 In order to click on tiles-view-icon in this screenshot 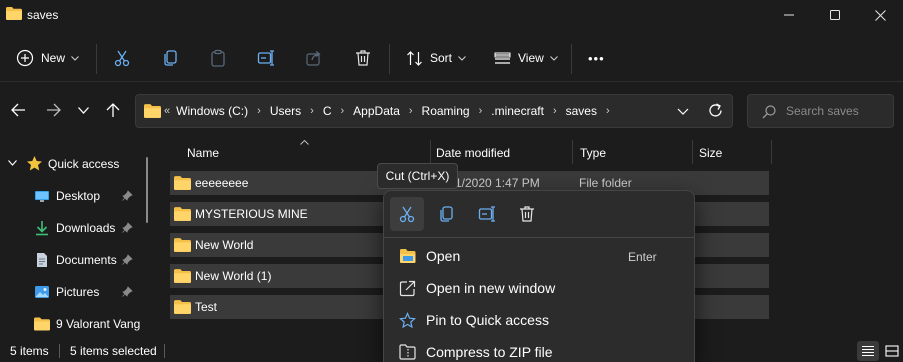, I will do `click(892, 351)`.